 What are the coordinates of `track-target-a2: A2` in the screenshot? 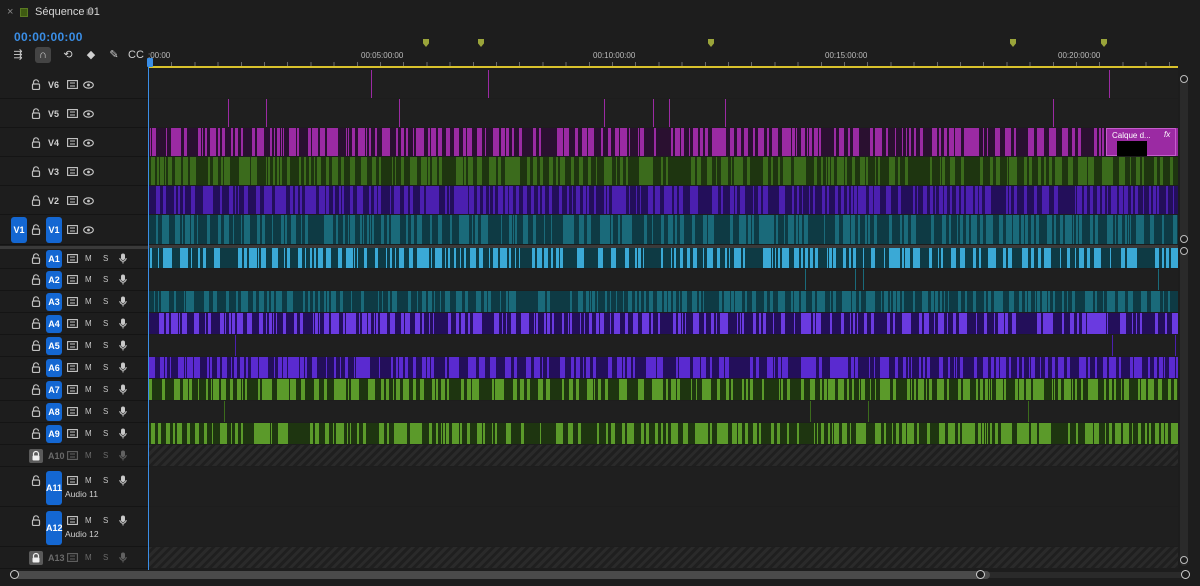 It's located at (54, 280).